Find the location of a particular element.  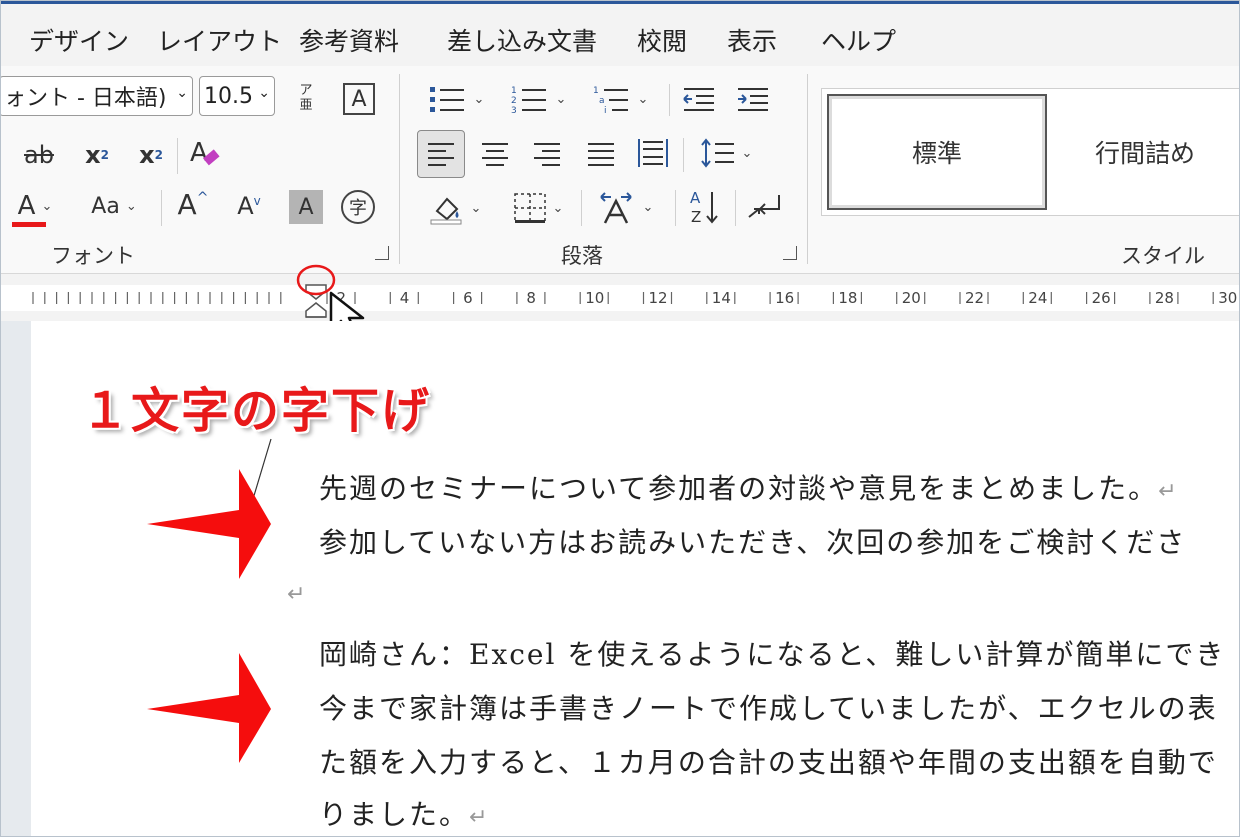

align-left-button is located at coordinates (441, 154).